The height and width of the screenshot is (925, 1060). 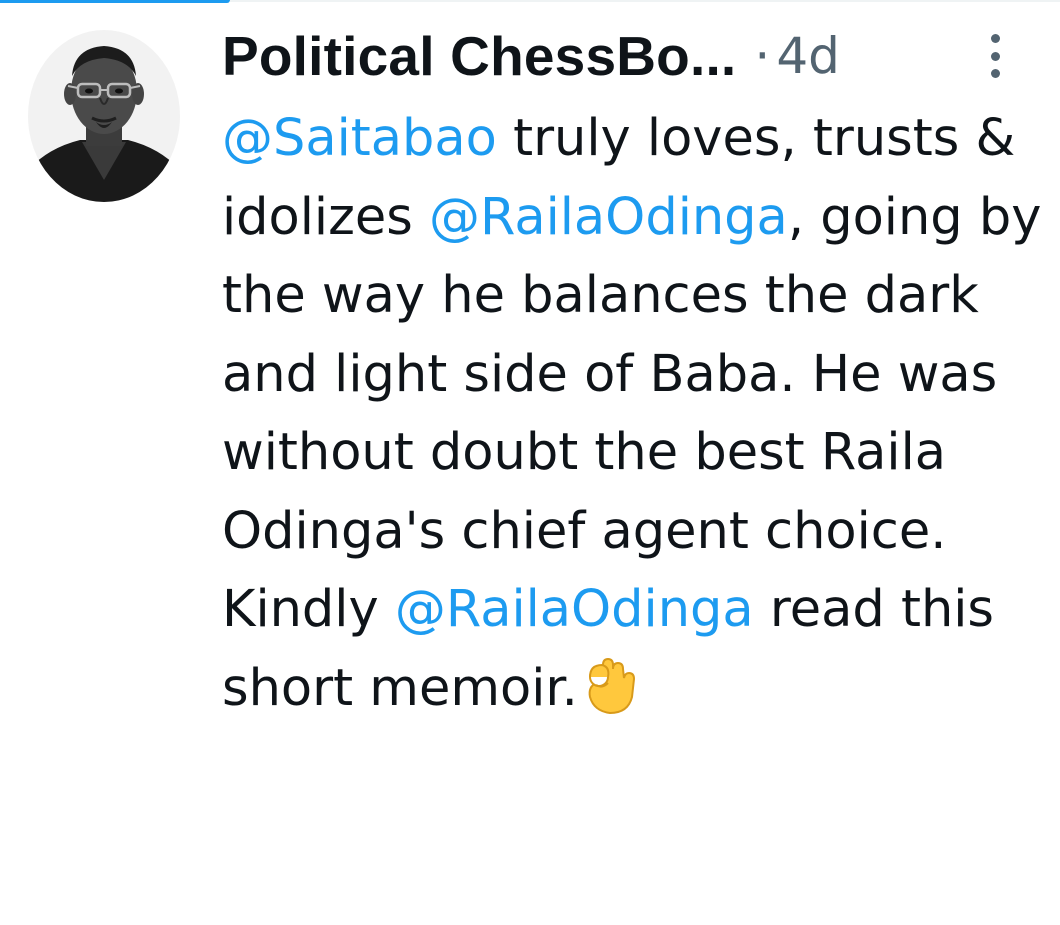 What do you see at coordinates (808, 56) in the screenshot?
I see `timestamp: 4d` at bounding box center [808, 56].